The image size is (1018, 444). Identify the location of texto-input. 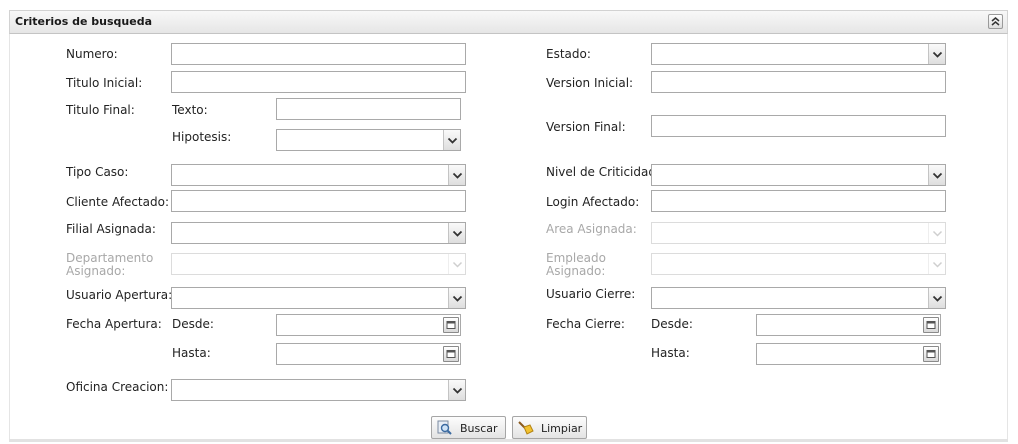
(368, 109).